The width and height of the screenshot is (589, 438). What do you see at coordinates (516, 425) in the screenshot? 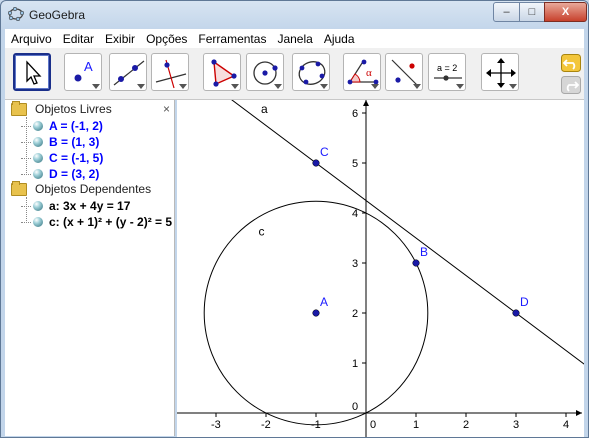
I see `x-tick-label: 3` at bounding box center [516, 425].